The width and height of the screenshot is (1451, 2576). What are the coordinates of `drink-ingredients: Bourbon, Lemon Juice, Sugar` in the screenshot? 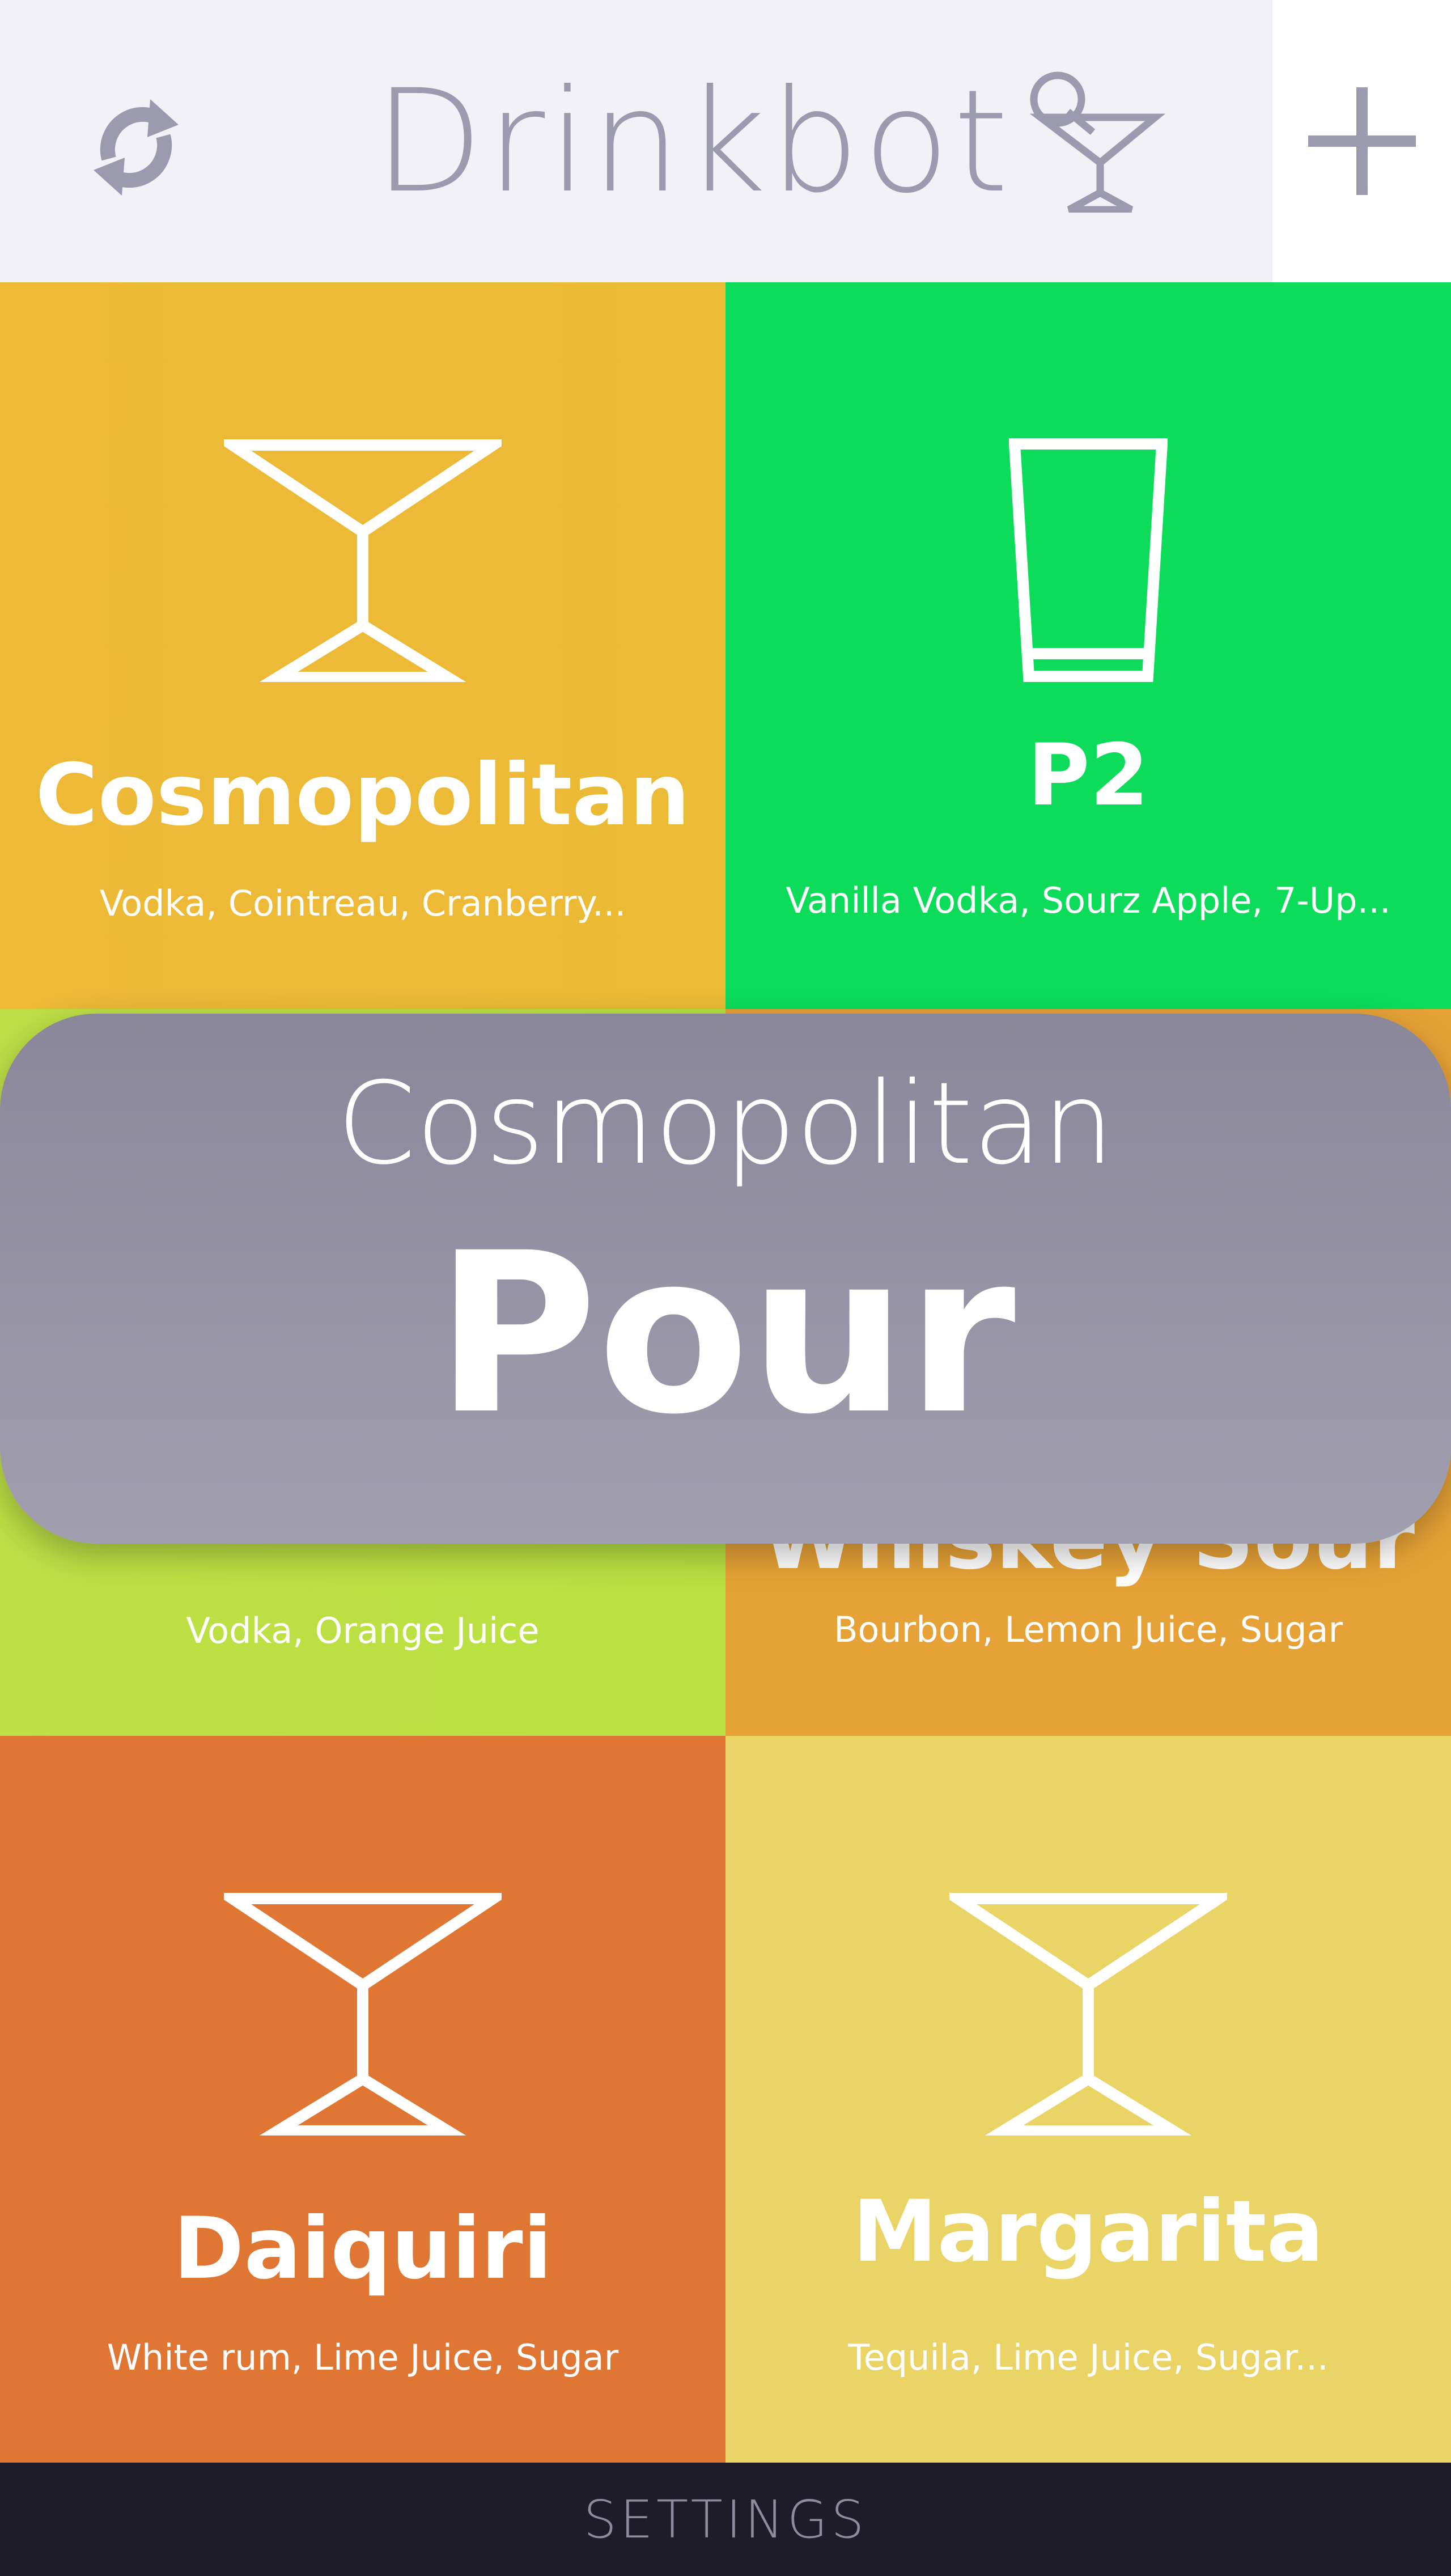 It's located at (1088, 1630).